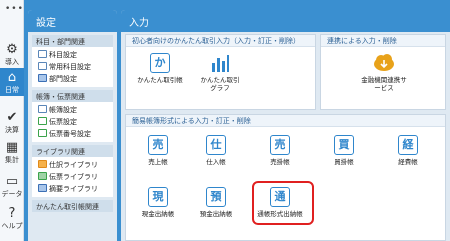 This screenshot has height=241, width=450. What do you see at coordinates (72, 96) in the screenshot?
I see `group-title: 帳簿・伝票関連` at bounding box center [72, 96].